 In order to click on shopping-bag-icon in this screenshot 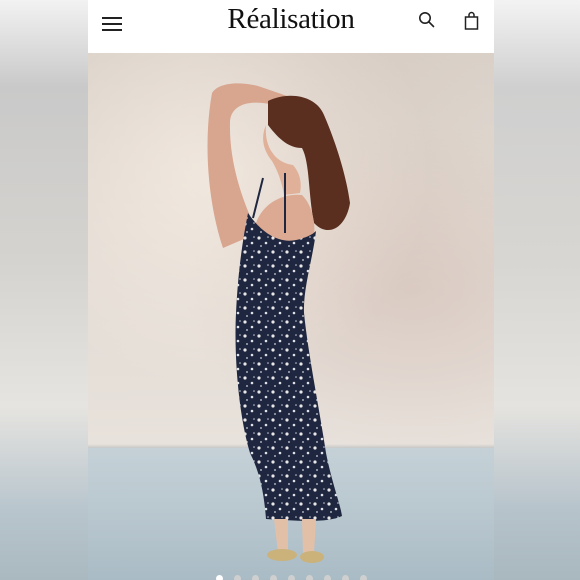, I will do `click(472, 21)`.